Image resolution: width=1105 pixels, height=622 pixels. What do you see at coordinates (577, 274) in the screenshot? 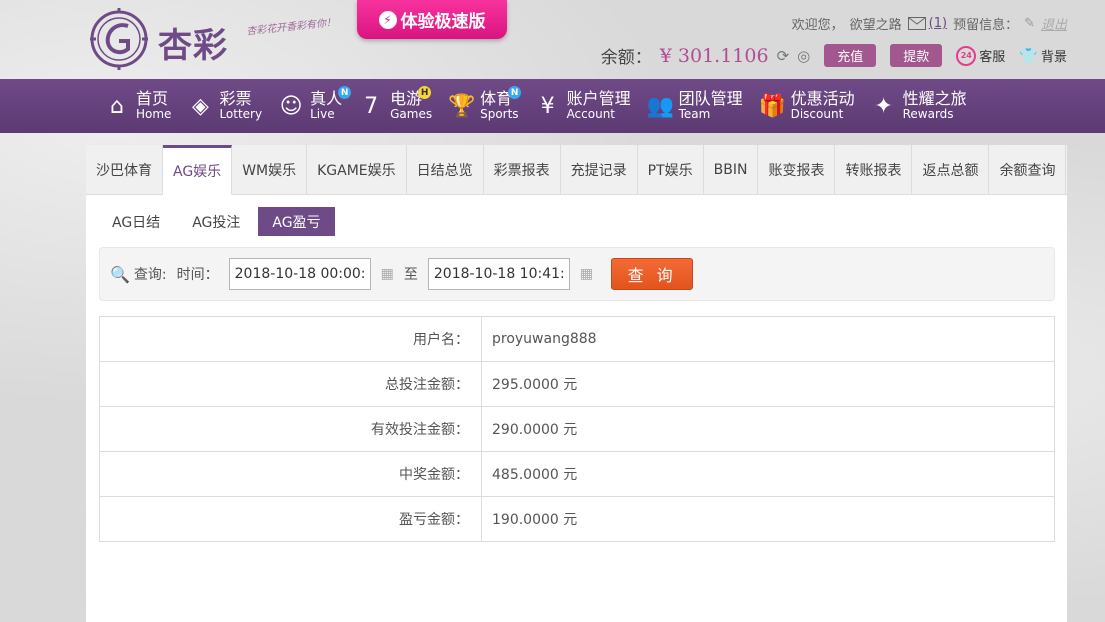
I see `query-bar: 🔍 查询: 时间： ▦ 至 ▦ 查 询` at bounding box center [577, 274].